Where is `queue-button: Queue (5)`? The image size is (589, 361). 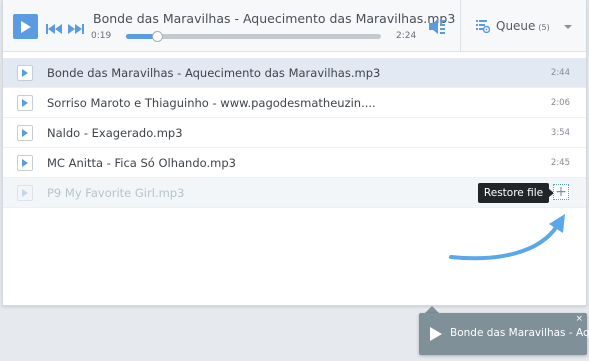
queue-button: Queue (5) is located at coordinates (523, 26).